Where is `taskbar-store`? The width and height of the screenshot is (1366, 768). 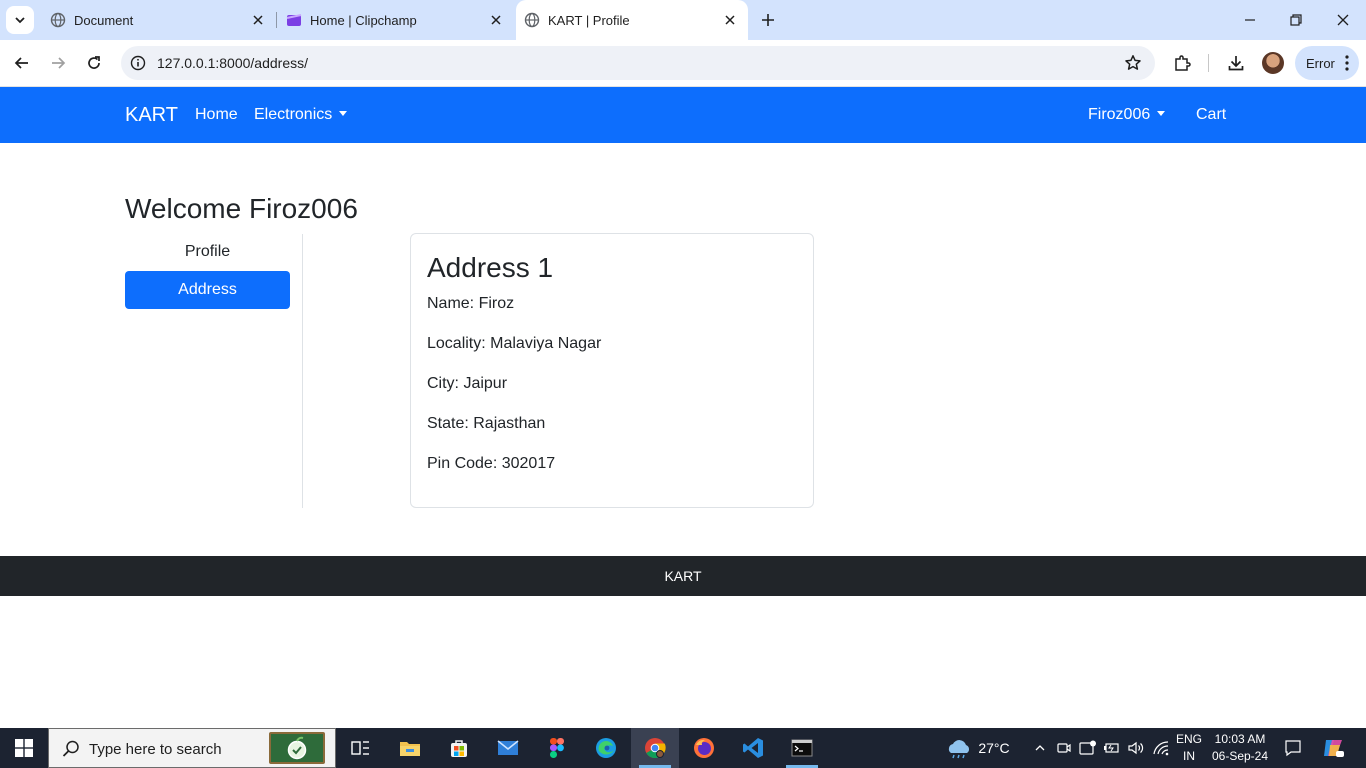 taskbar-store is located at coordinates (459, 748).